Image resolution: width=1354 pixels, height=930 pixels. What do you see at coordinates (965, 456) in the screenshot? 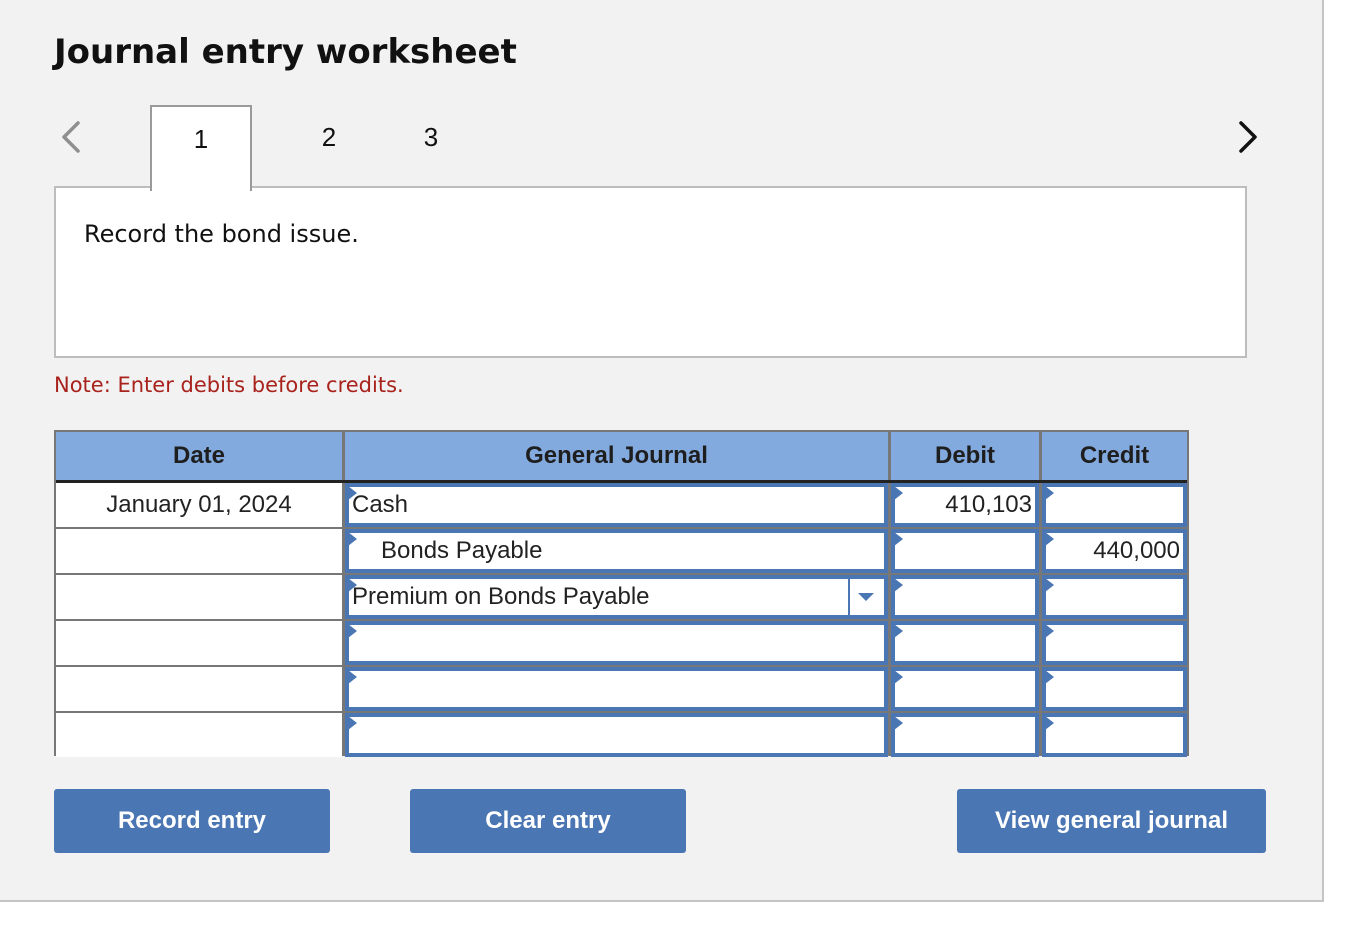
I see `column-header-debit: Debit` at bounding box center [965, 456].